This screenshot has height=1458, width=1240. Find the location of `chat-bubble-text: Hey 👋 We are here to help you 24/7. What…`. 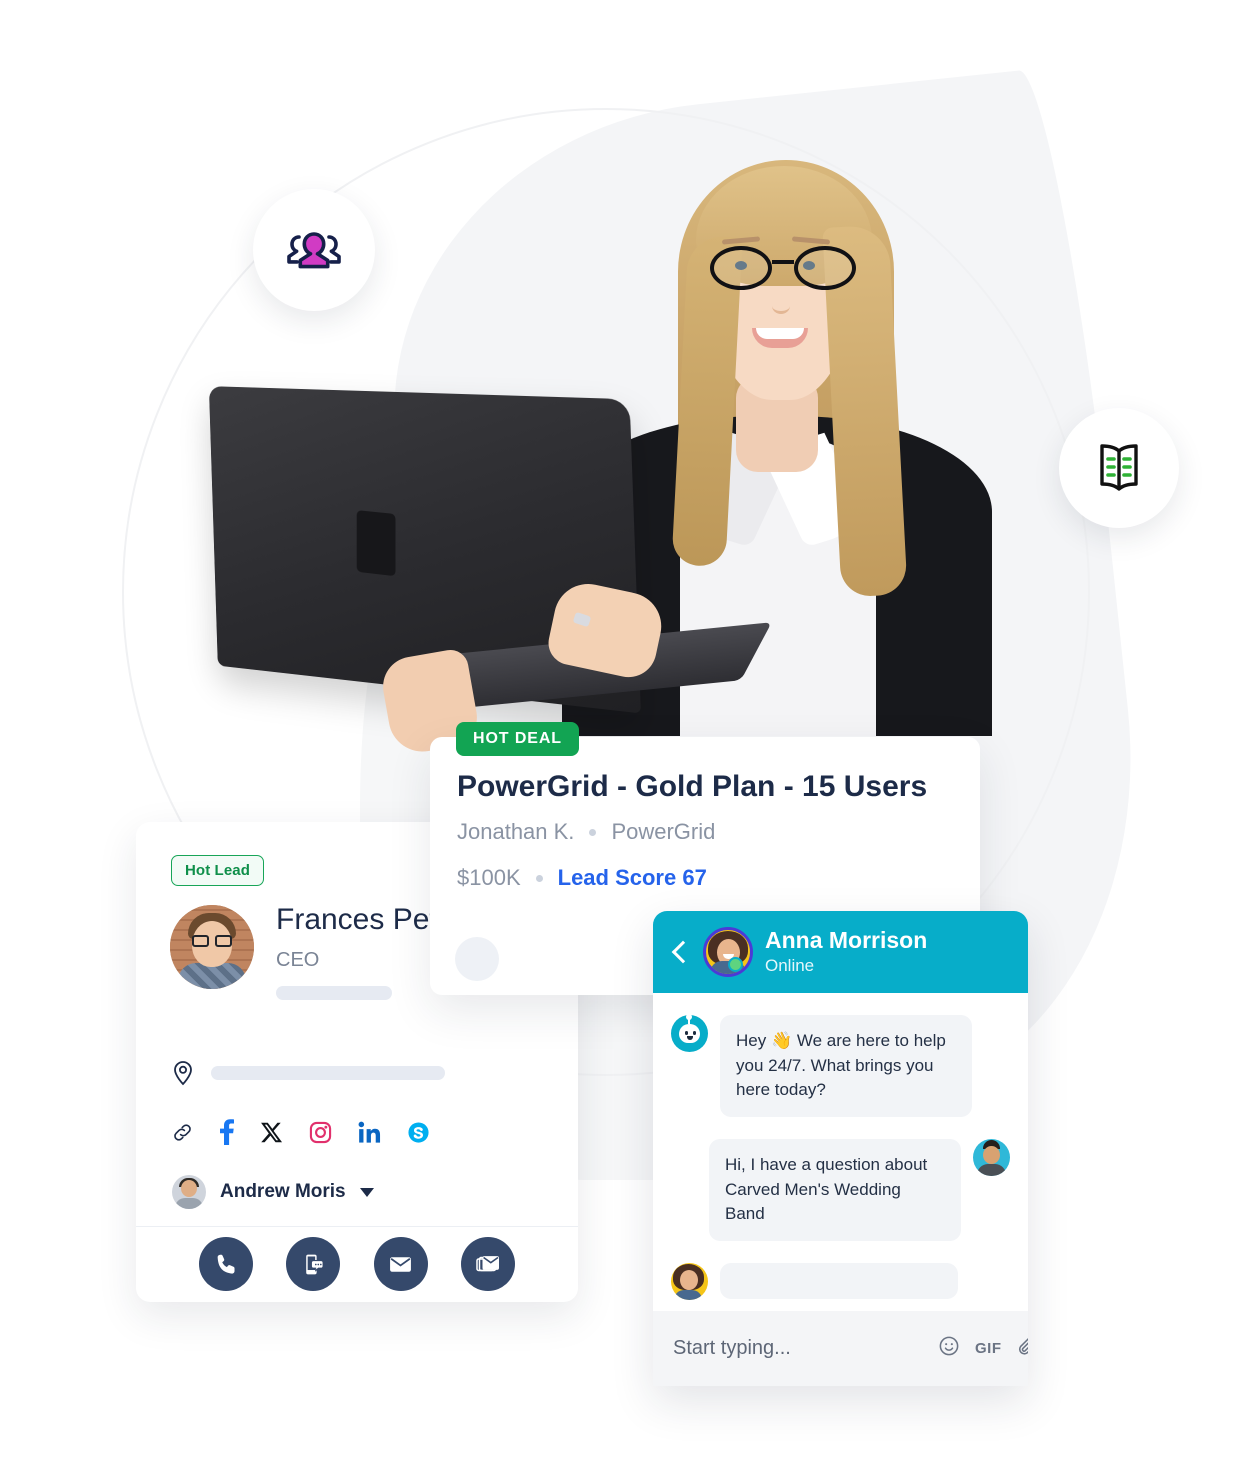

chat-bubble-text: Hey 👋 We are here to help you 24/7. What… is located at coordinates (846, 1066).